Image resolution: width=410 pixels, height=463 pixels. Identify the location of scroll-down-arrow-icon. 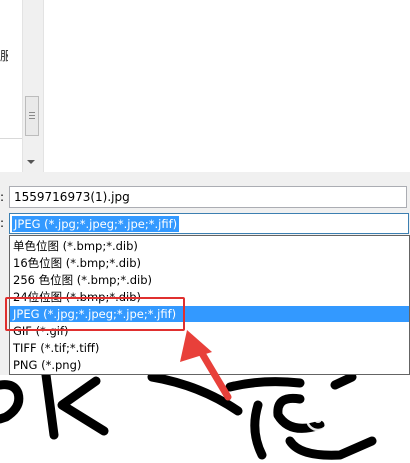
(31, 162).